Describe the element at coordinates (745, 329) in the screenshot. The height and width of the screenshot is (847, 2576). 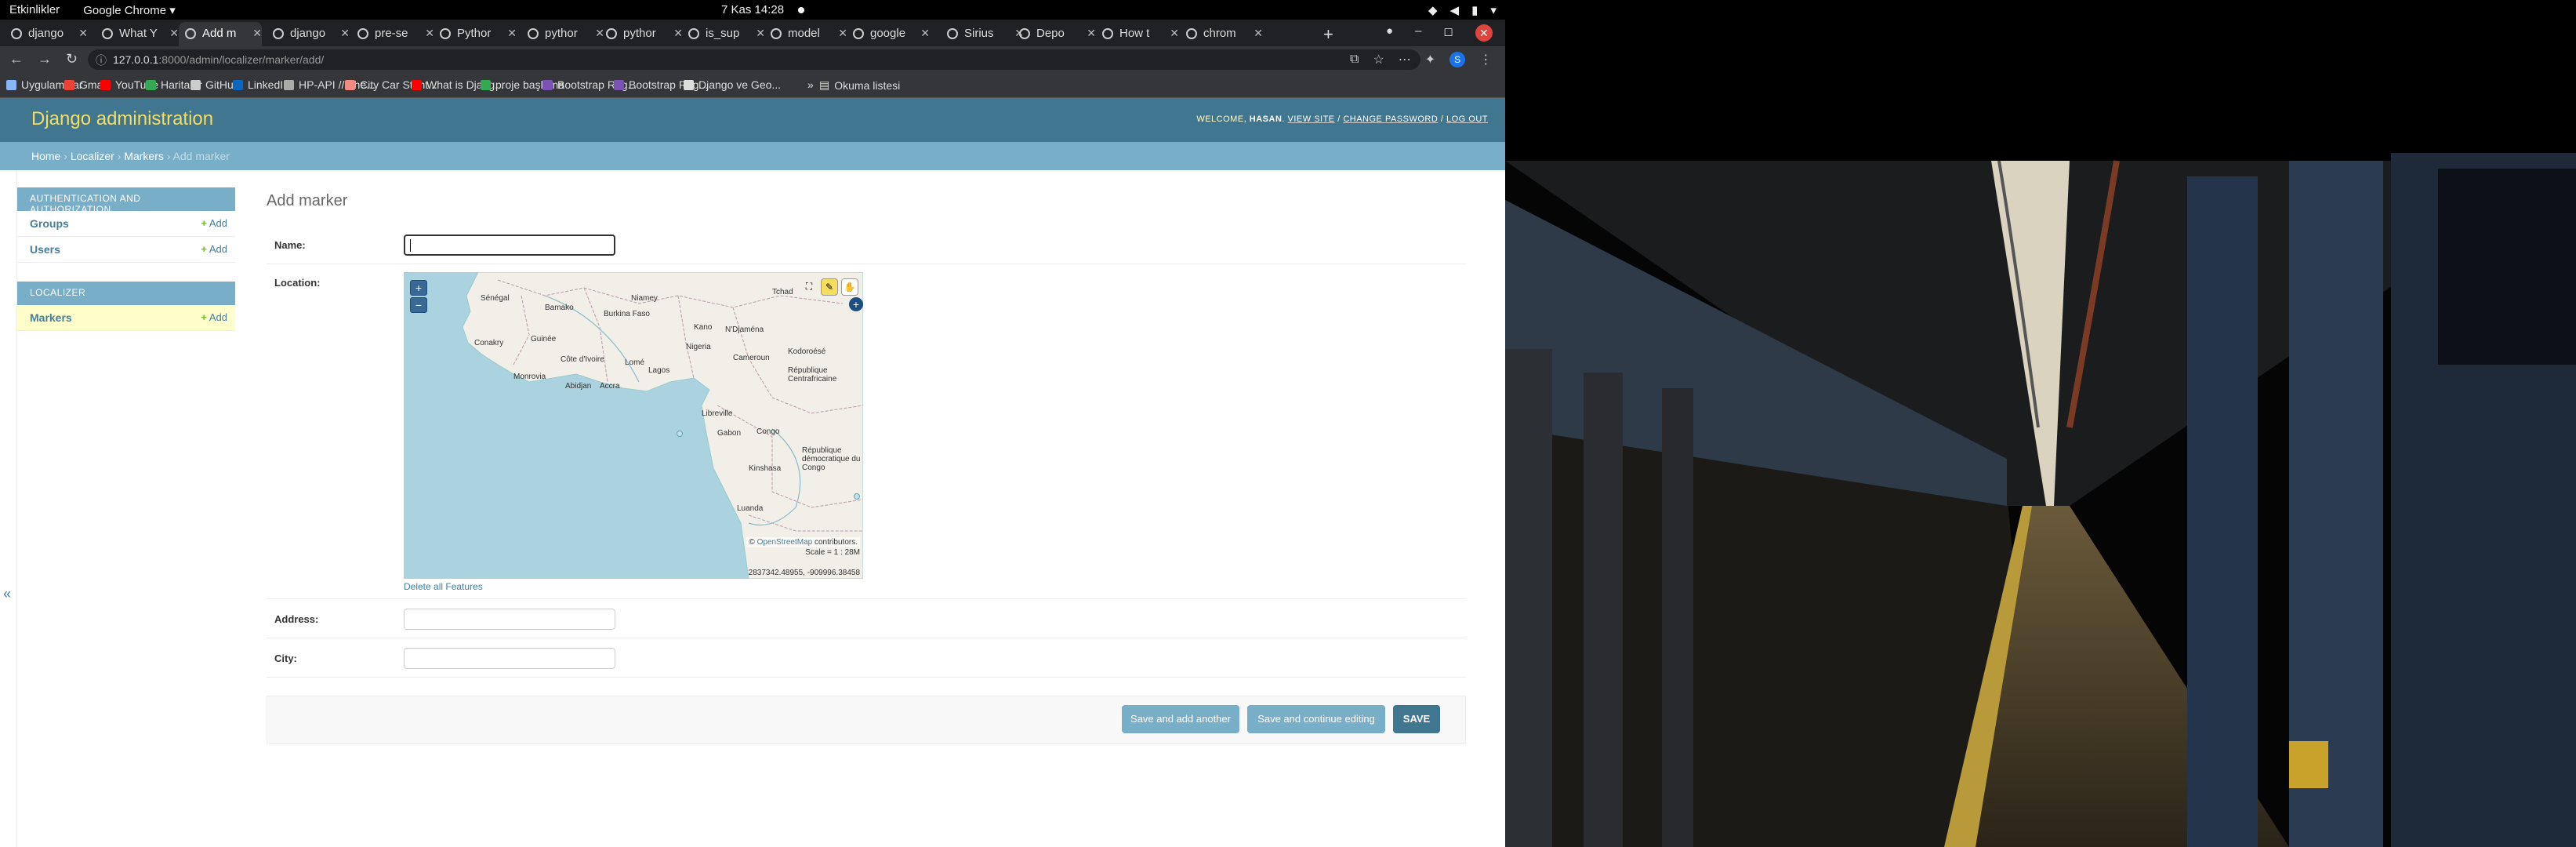
I see `map-place-label: N'Djaména` at that location.